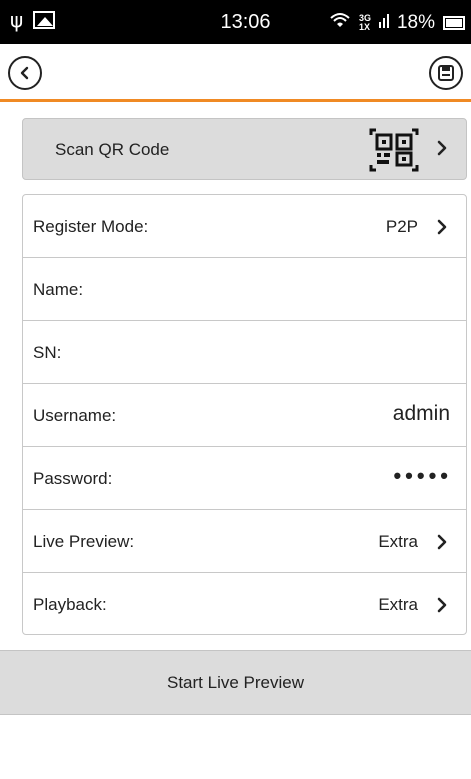  I want to click on register-mode-row: Register Mode: P2P, so click(244, 226).